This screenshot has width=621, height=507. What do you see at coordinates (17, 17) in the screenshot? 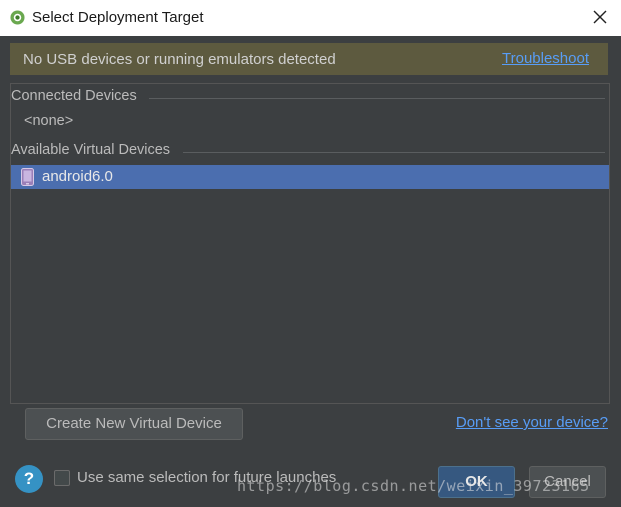
I see `android-studio-icon` at bounding box center [17, 17].